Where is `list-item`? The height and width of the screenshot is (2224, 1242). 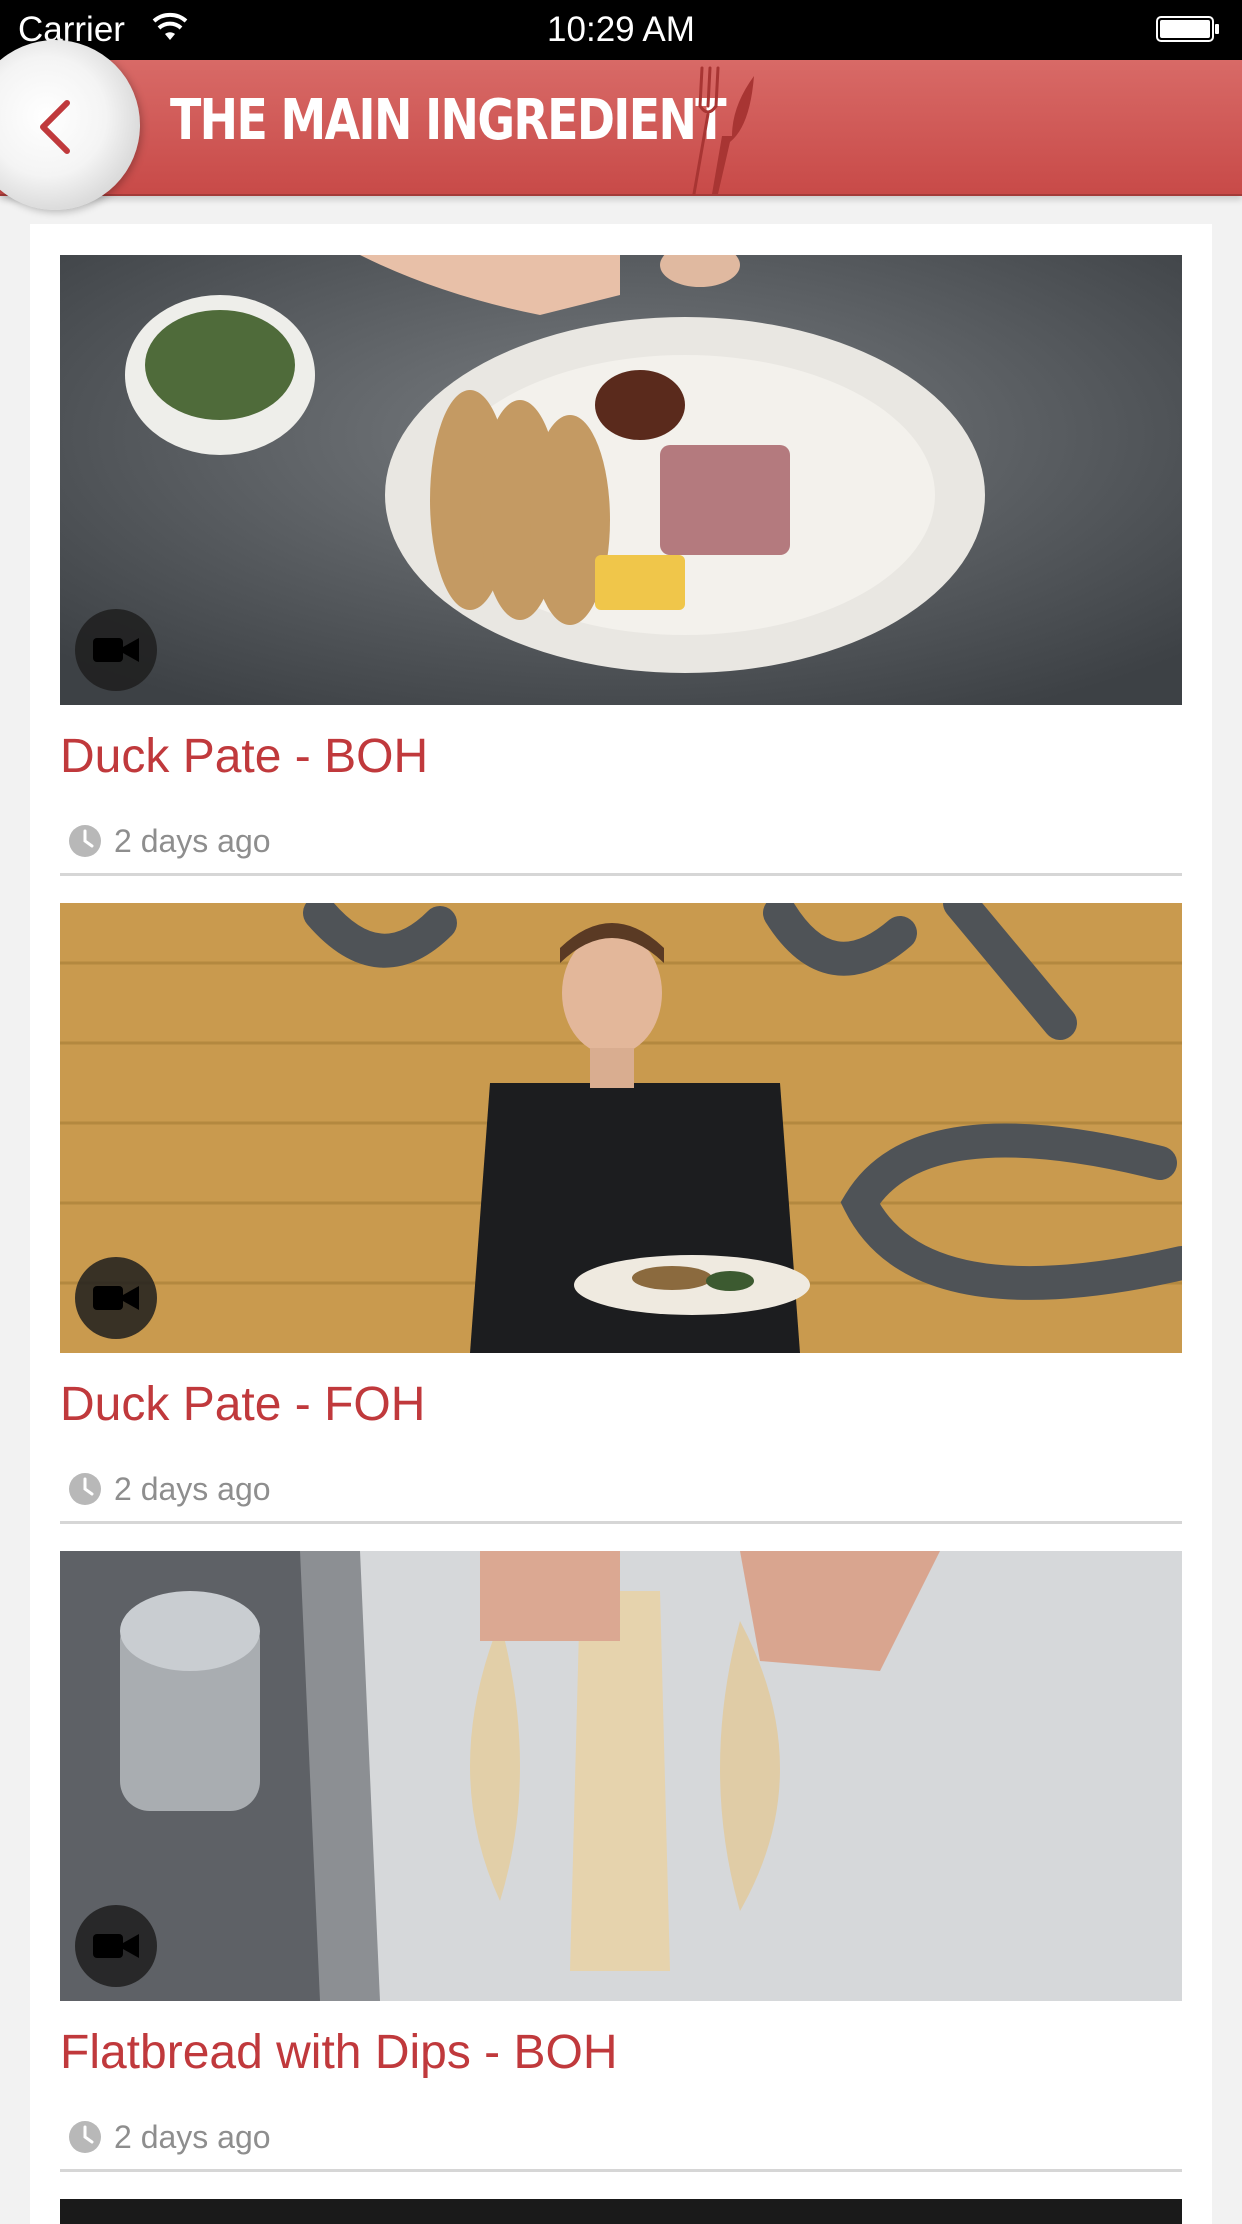 list-item is located at coordinates (621, 2211).